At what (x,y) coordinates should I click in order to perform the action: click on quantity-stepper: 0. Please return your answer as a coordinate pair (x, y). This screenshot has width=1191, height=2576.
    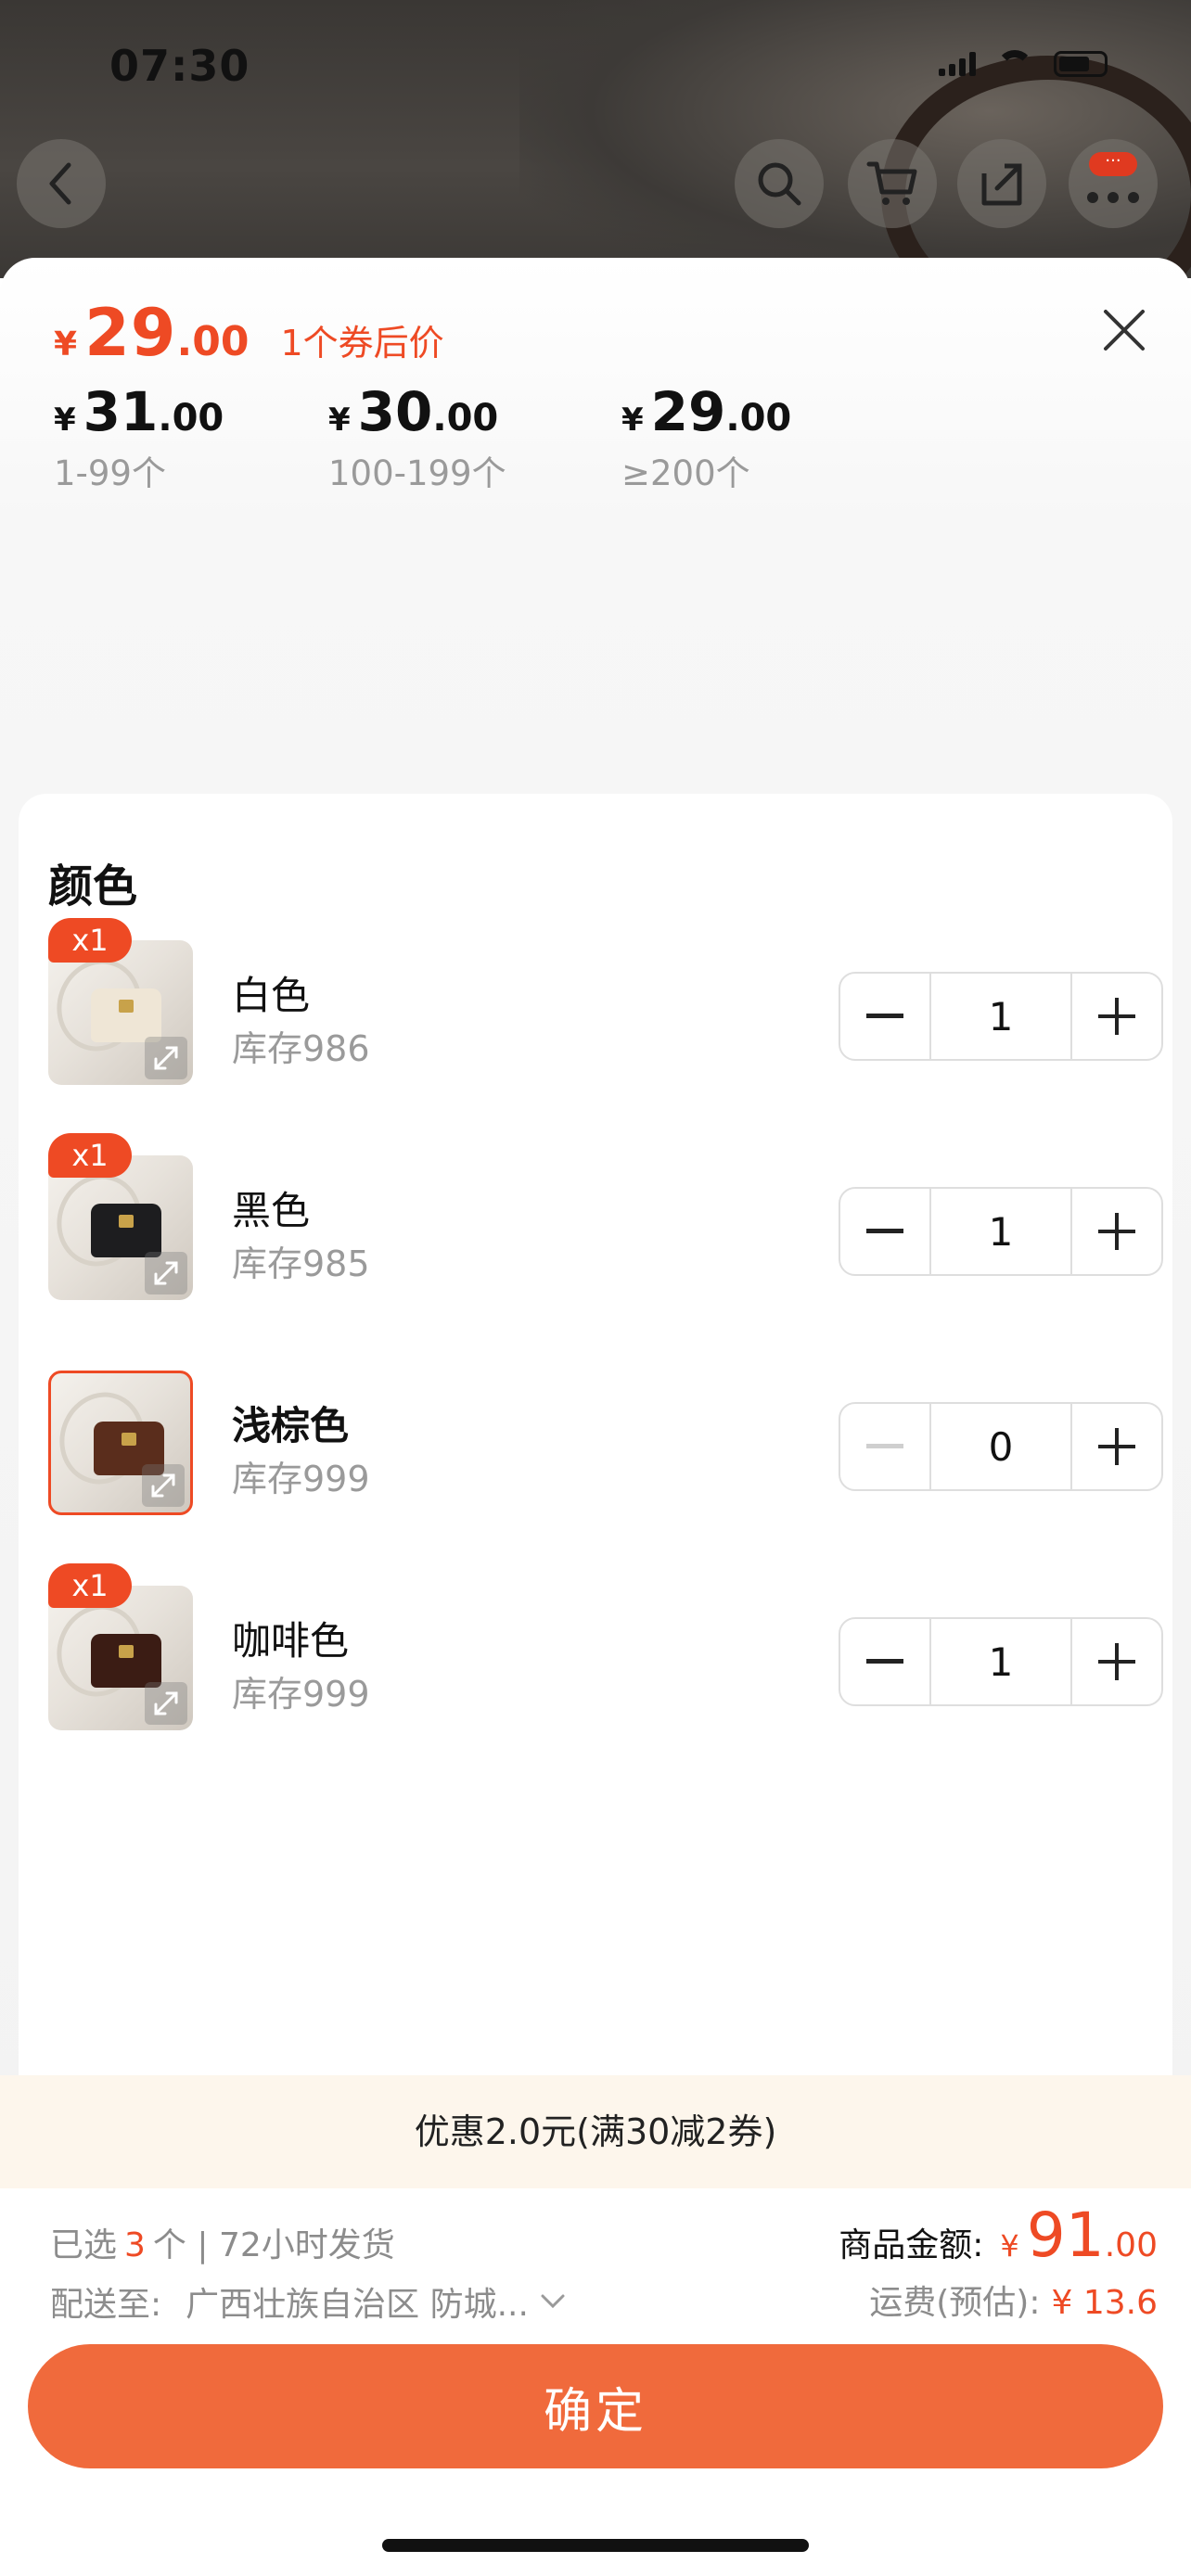
    Looking at the image, I should click on (1001, 1446).